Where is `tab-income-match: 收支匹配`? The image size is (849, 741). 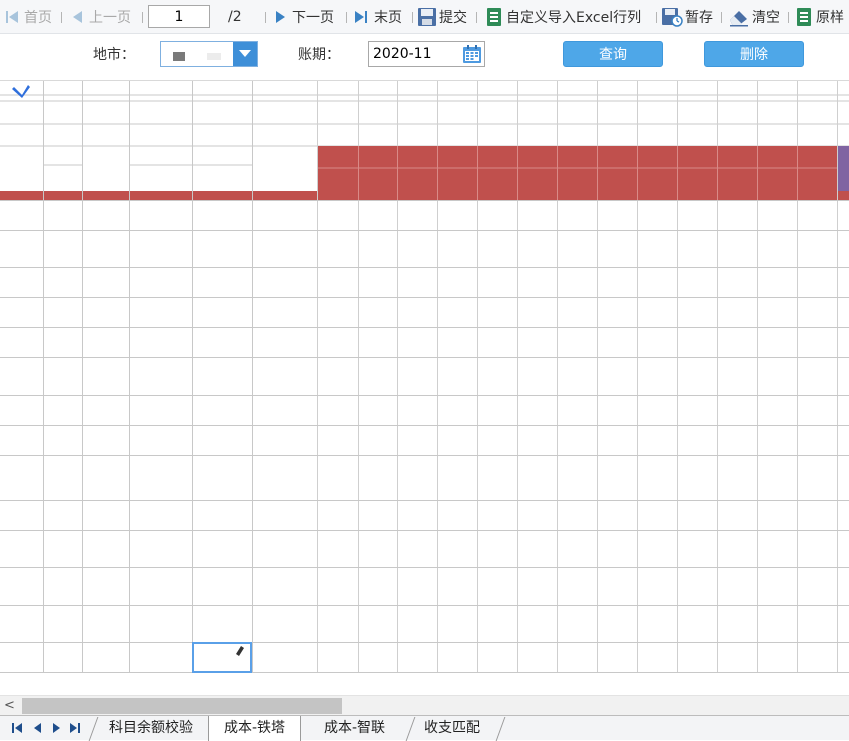 tab-income-match: 收支匹配 is located at coordinates (452, 728).